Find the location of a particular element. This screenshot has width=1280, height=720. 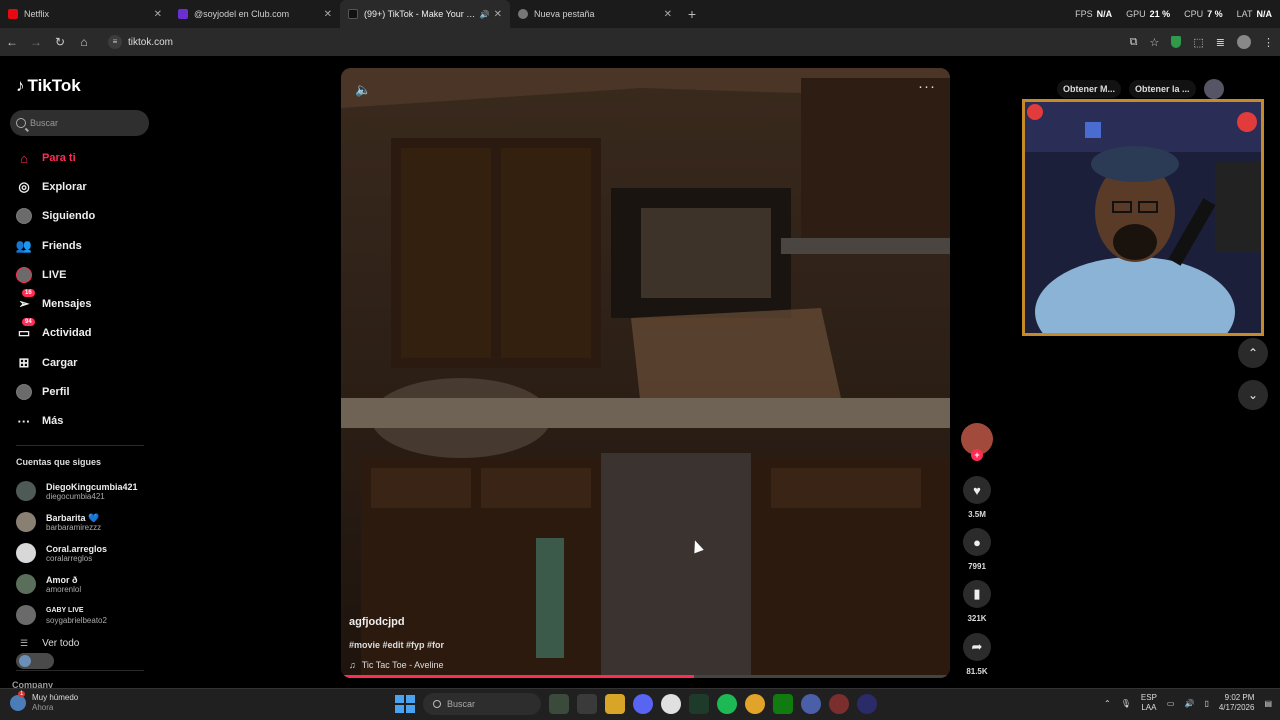

video-music: ♫ Tic Tac Toe - Aveline is located at coordinates (396, 665).